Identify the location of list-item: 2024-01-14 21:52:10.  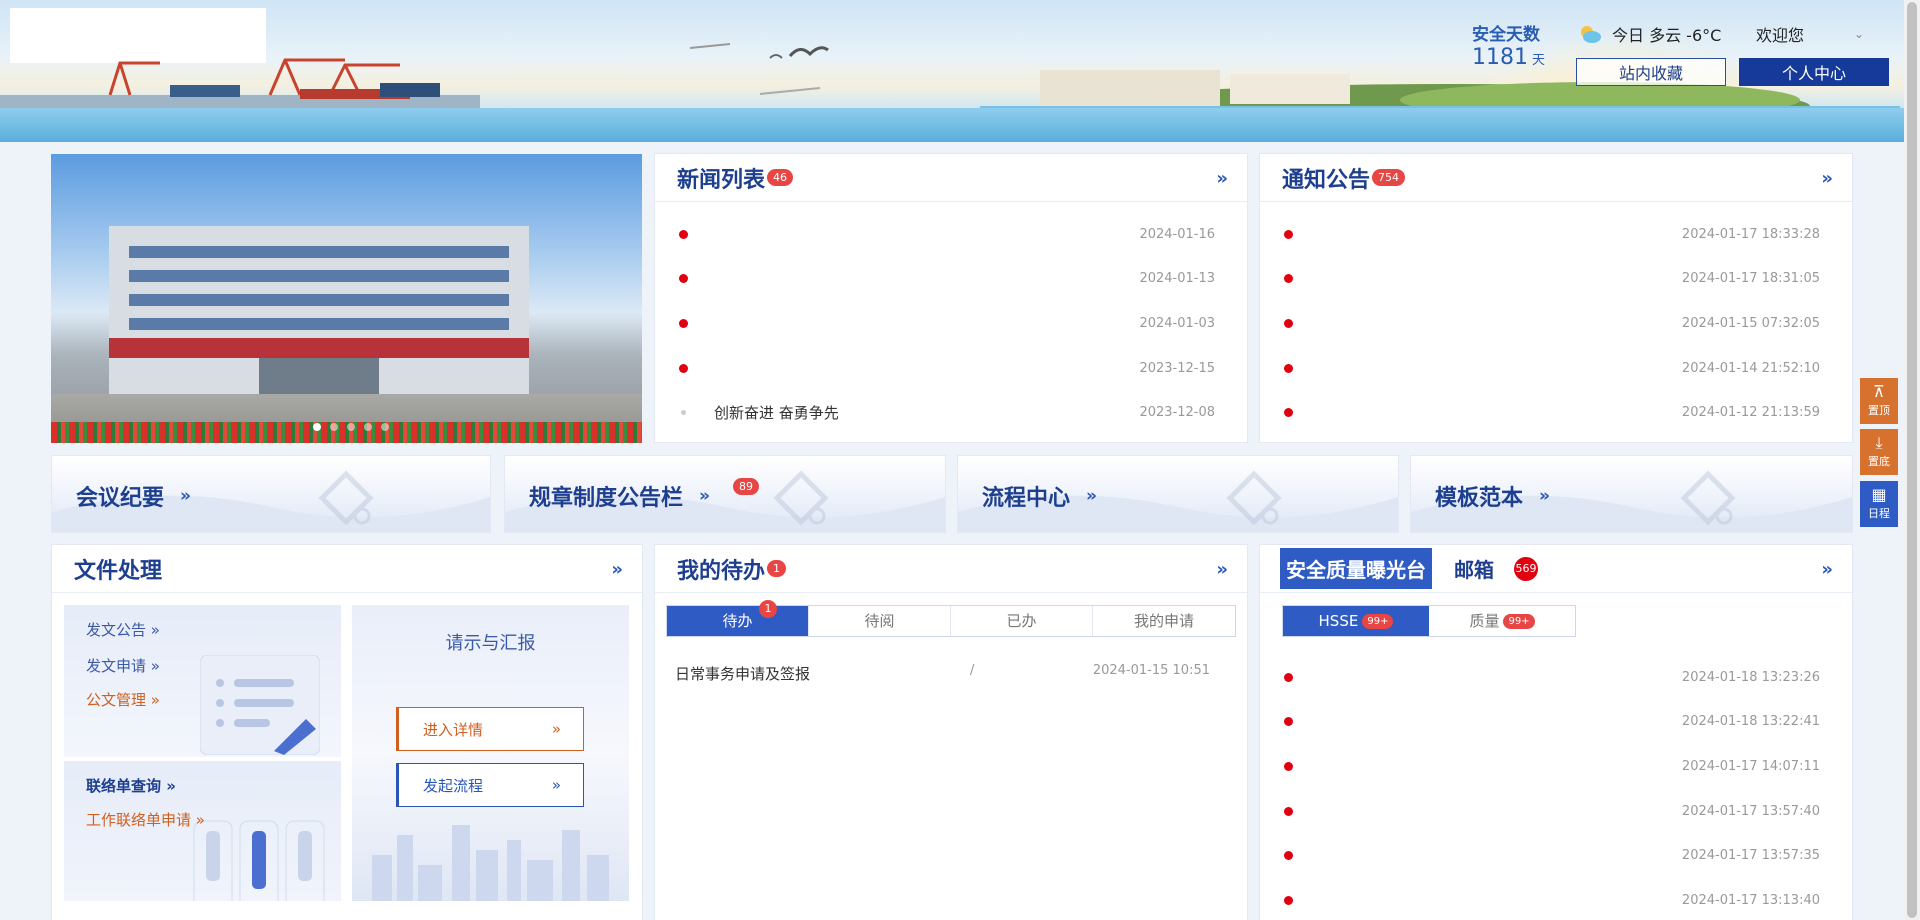
(1556, 368).